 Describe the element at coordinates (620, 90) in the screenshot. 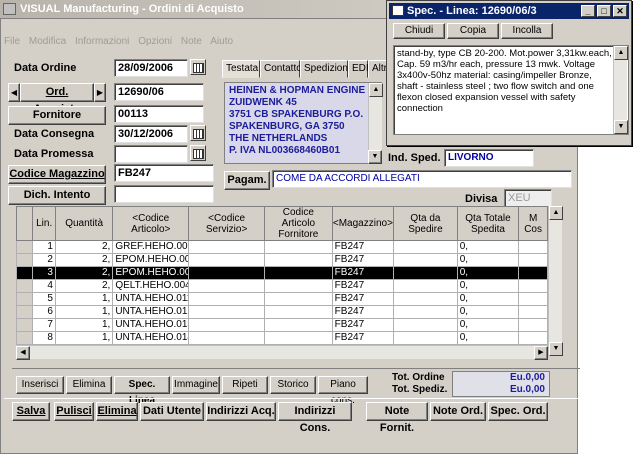

I see `spec-scrollbar: ▲ ▼` at that location.